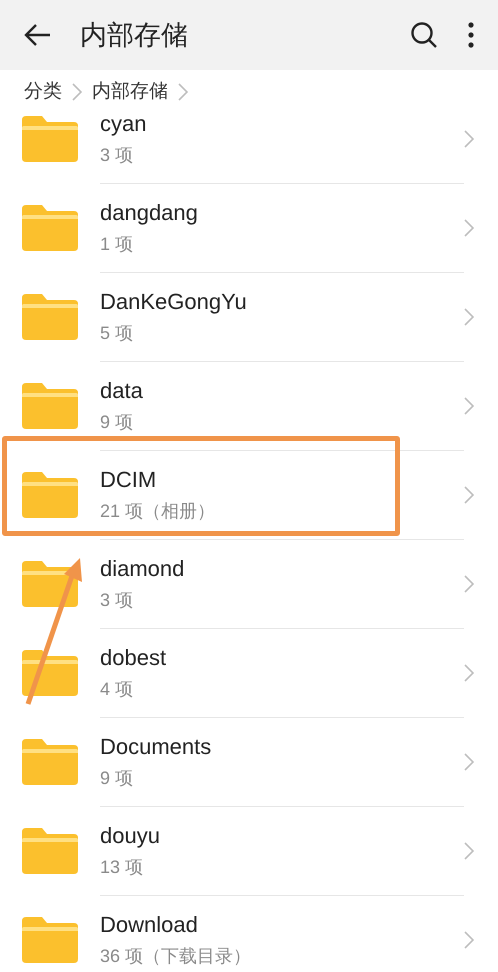  What do you see at coordinates (38, 35) in the screenshot?
I see `back-icon` at bounding box center [38, 35].